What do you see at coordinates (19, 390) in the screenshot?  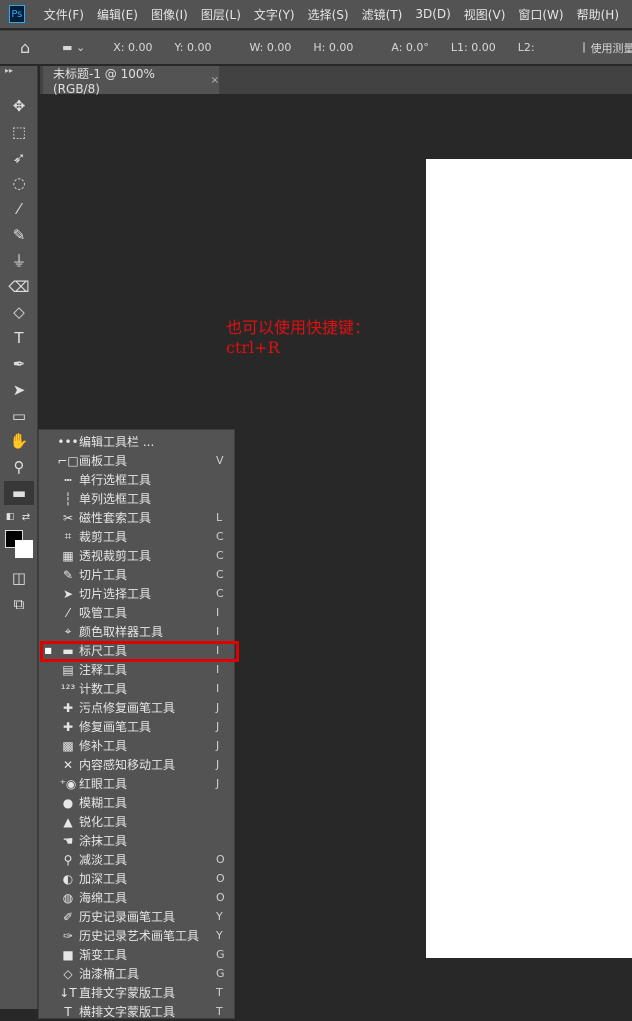 I see `path-select-tool: ➤` at bounding box center [19, 390].